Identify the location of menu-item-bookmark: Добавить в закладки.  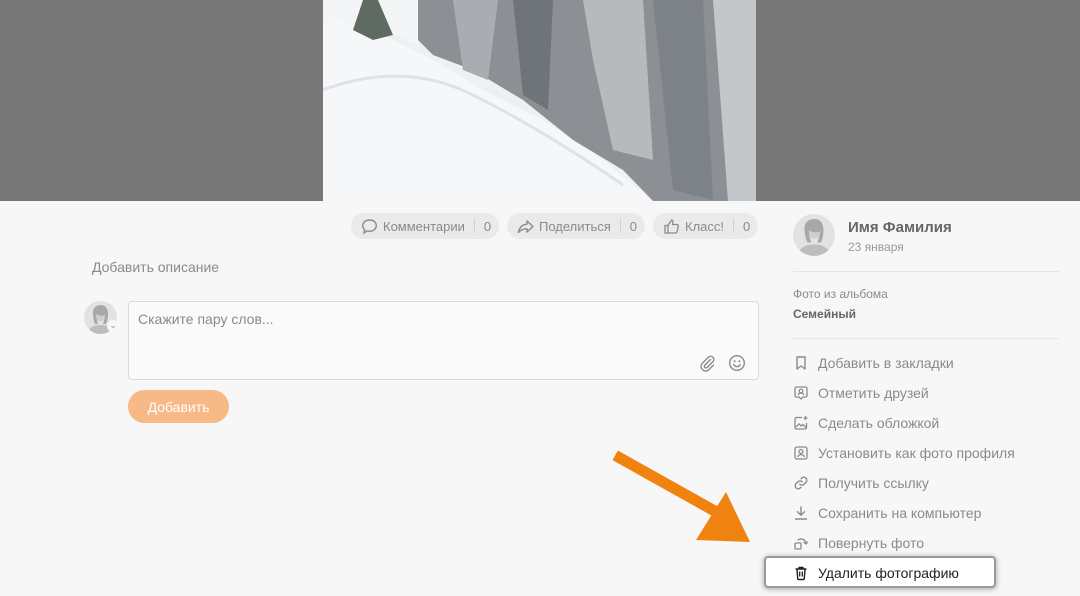
(873, 363).